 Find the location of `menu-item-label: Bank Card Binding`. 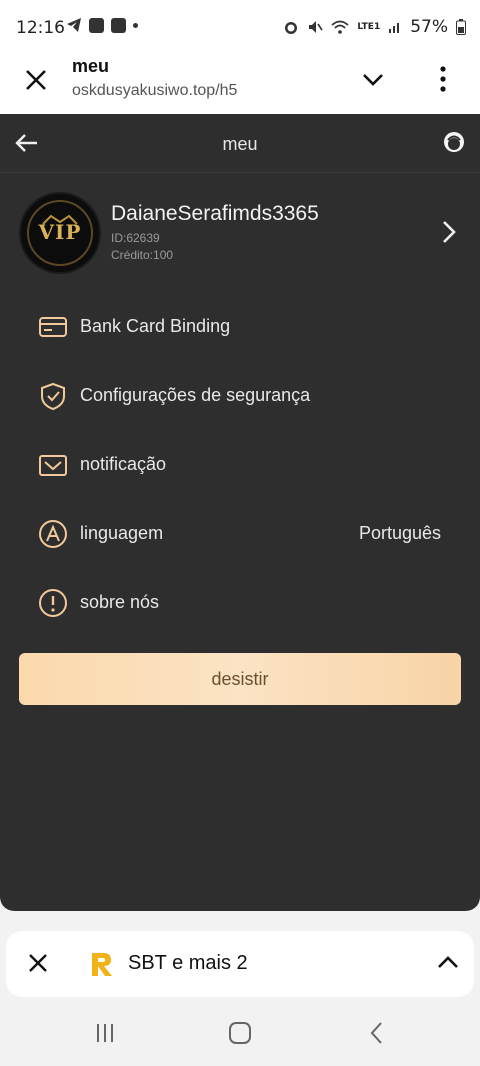

menu-item-label: Bank Card Binding is located at coordinates (155, 326).